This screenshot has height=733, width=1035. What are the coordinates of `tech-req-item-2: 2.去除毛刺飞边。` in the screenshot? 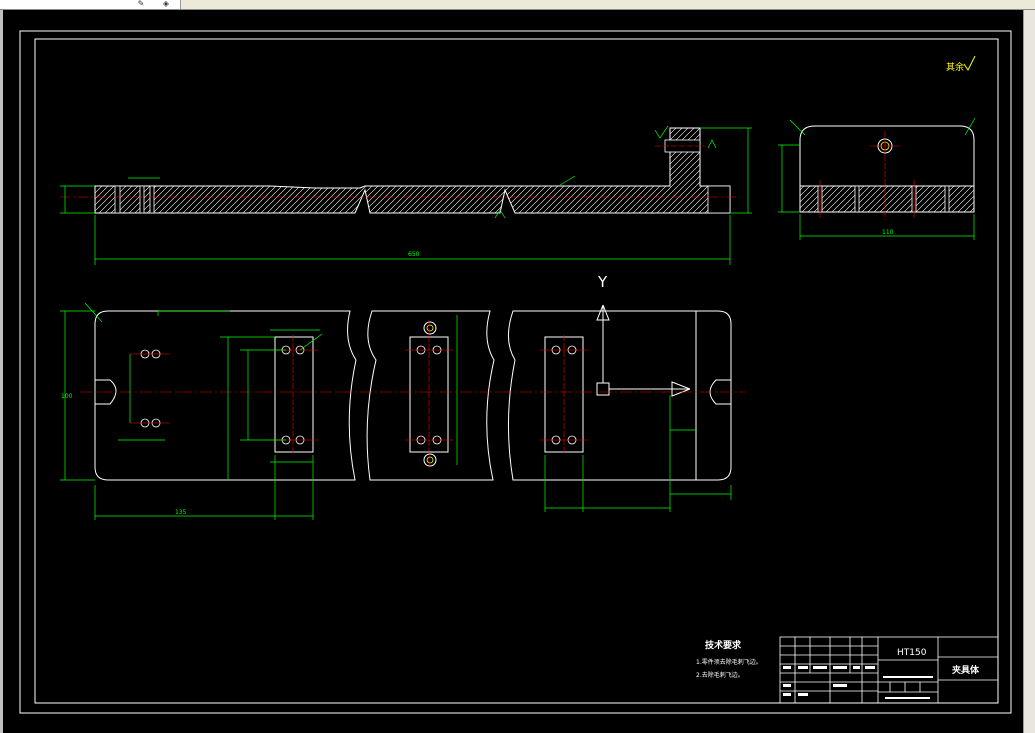 It's located at (720, 675).